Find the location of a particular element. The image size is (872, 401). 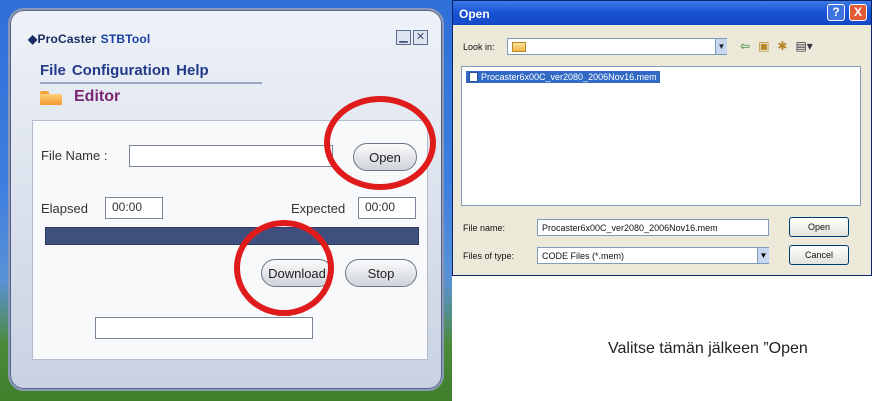

close-icon: ✕ is located at coordinates (420, 37).